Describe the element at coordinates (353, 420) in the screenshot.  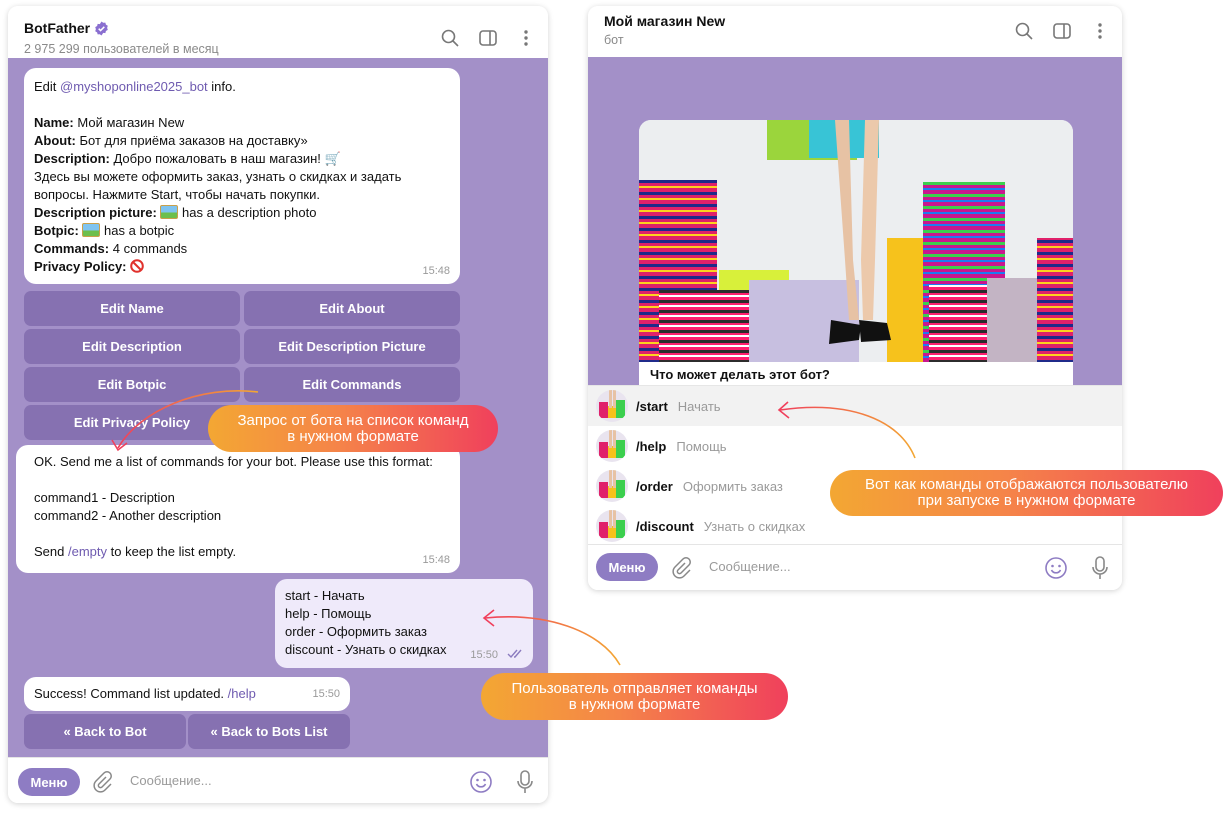
I see `callout-line: Запрос от бота на список команд` at that location.